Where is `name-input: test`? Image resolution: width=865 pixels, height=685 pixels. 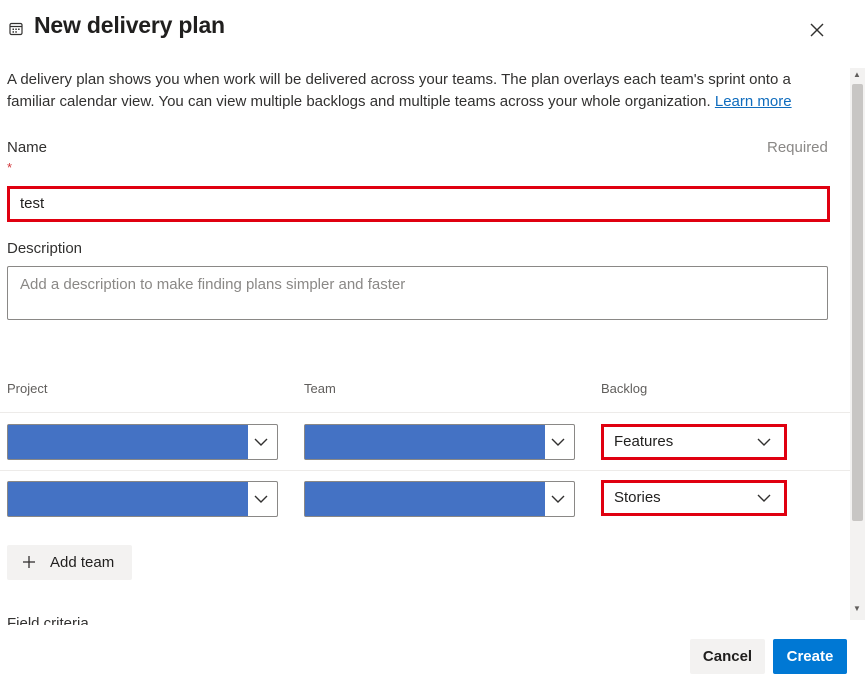
name-input: test is located at coordinates (418, 204).